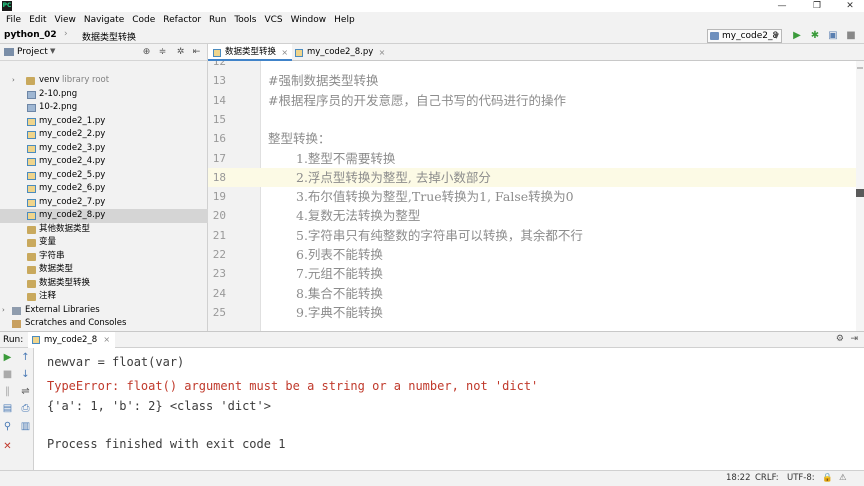  I want to click on code-line: 23 7.元组不能转换, so click(536, 273).